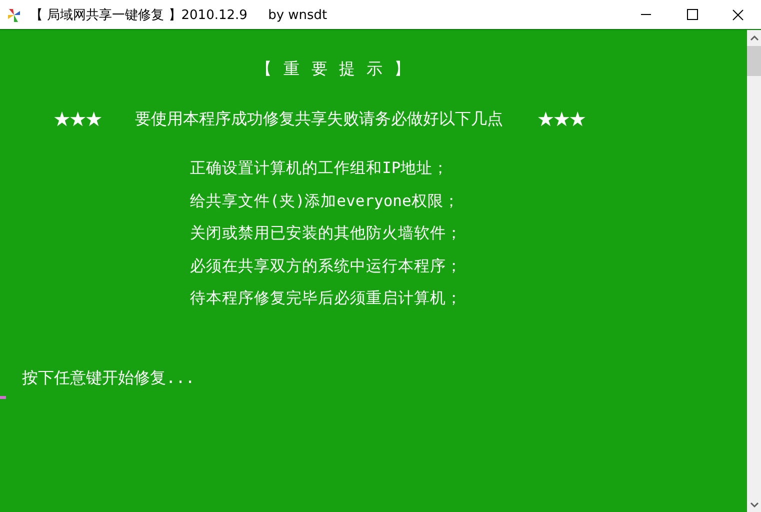 Image resolution: width=761 pixels, height=512 pixels. Describe the element at coordinates (318, 119) in the screenshot. I see `notice-text: 要使用本程序成功修复共享失败请务必做好以下几点` at that location.